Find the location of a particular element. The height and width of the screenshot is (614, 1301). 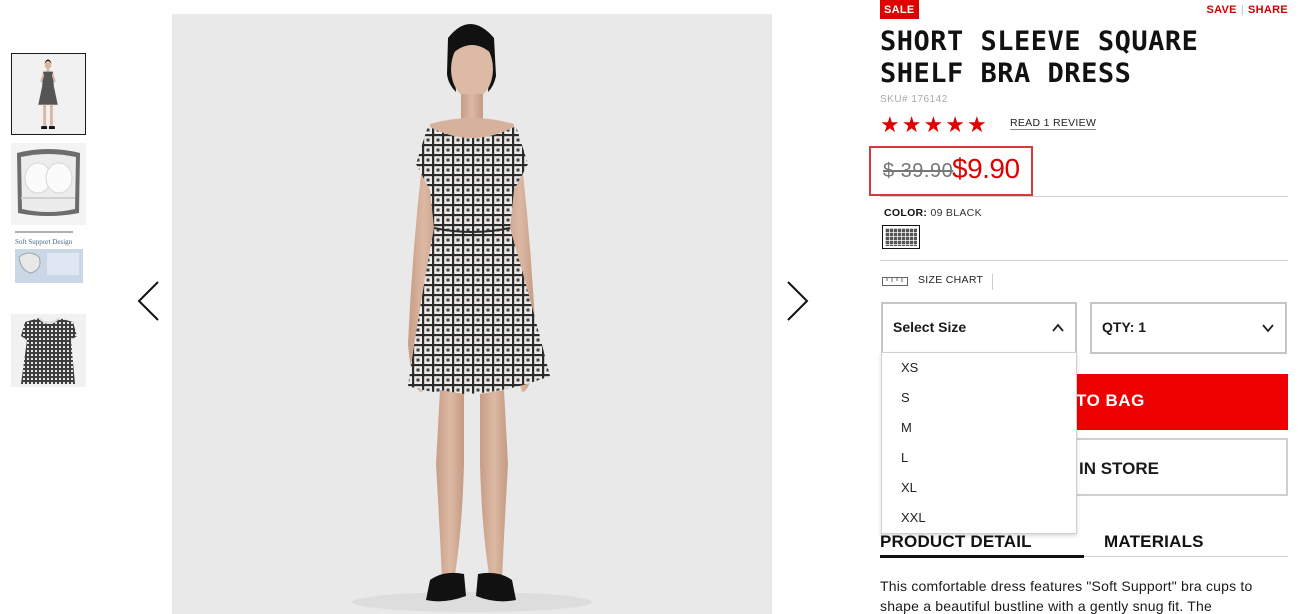

rating-stars: ★ ★ ★ ★ ★ is located at coordinates (933, 125).